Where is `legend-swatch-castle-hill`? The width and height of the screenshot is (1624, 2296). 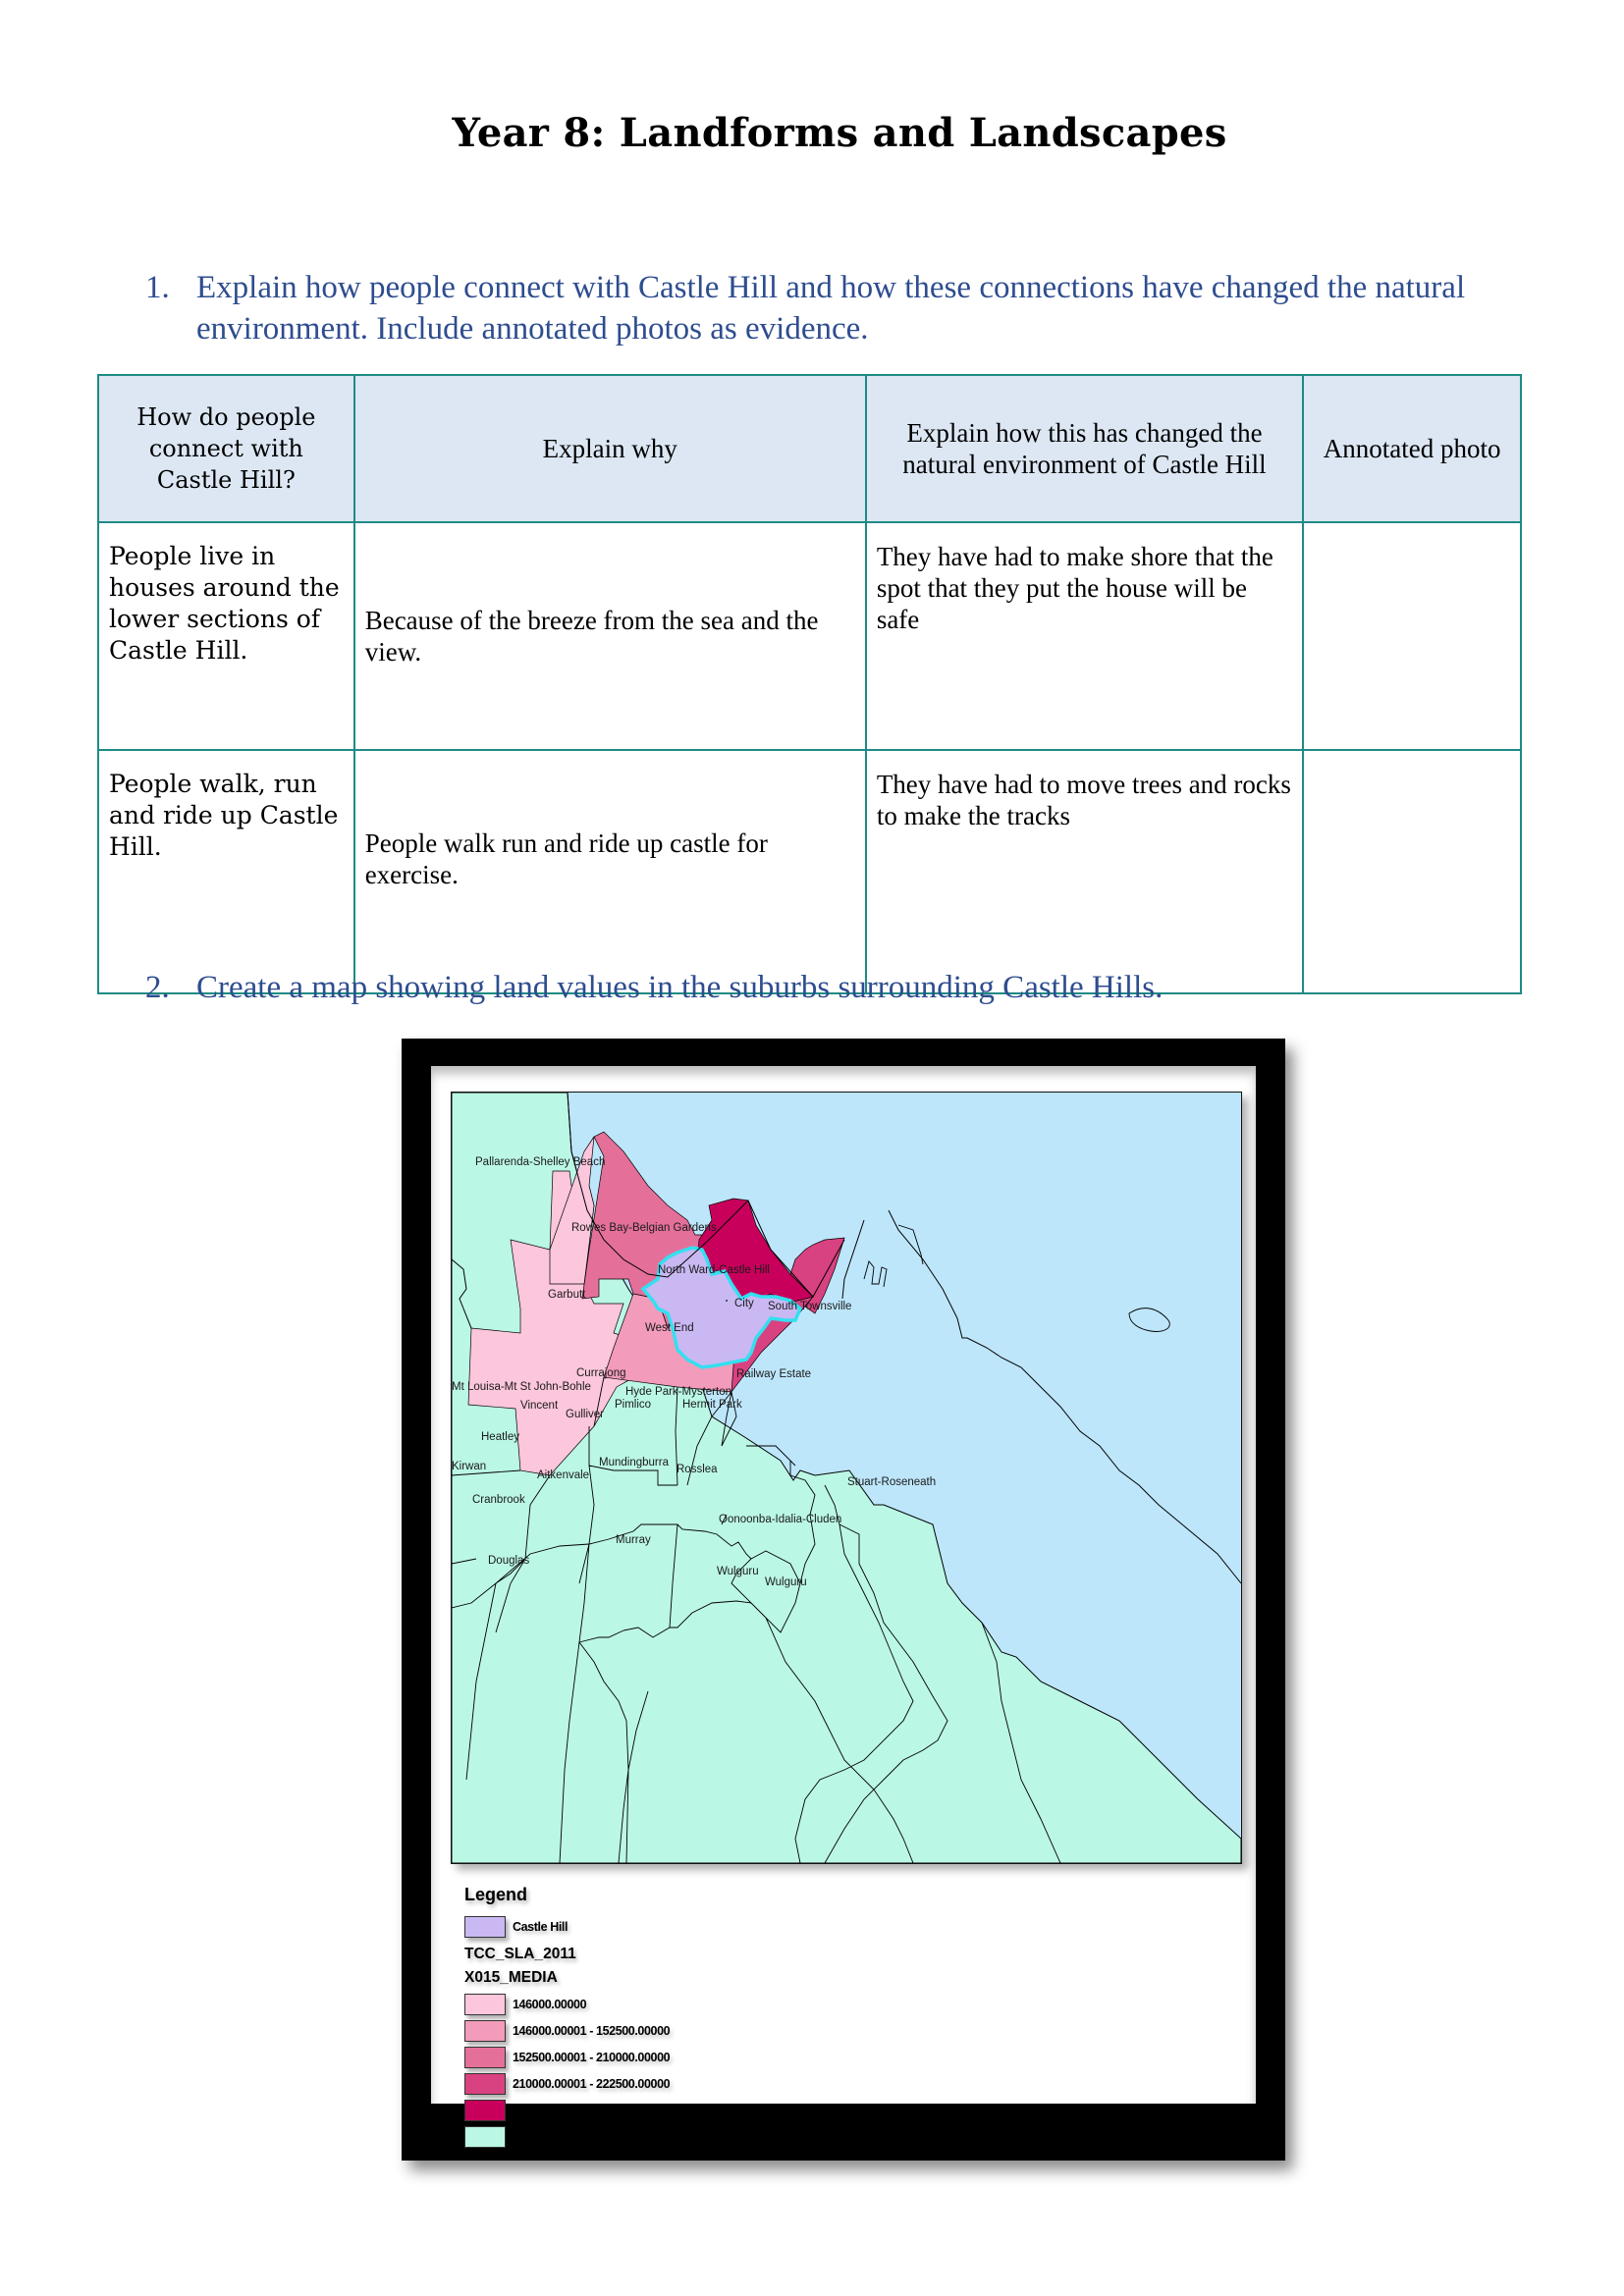
legend-swatch-castle-hill is located at coordinates (485, 1926).